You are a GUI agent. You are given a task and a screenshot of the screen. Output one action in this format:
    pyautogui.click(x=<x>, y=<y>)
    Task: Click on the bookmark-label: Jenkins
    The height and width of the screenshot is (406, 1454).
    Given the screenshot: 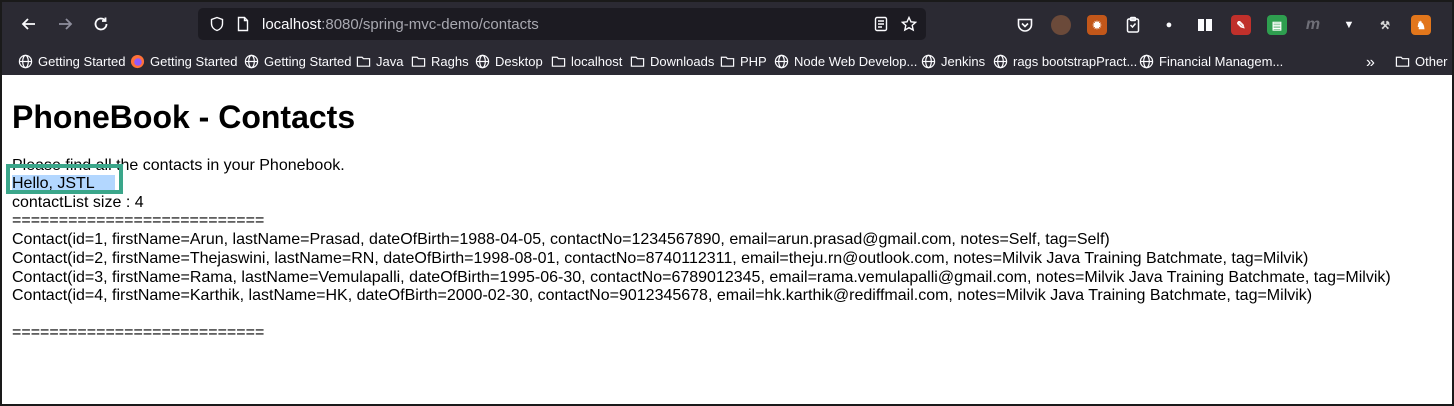 What is the action you would take?
    pyautogui.click(x=963, y=61)
    